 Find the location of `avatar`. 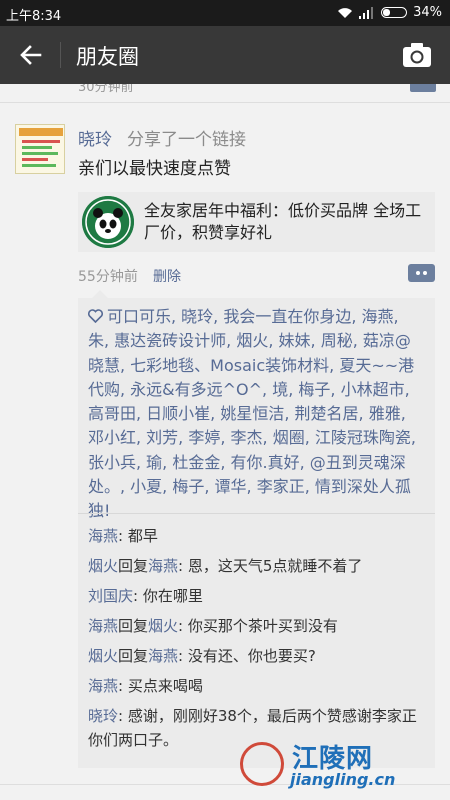

avatar is located at coordinates (40, 149).